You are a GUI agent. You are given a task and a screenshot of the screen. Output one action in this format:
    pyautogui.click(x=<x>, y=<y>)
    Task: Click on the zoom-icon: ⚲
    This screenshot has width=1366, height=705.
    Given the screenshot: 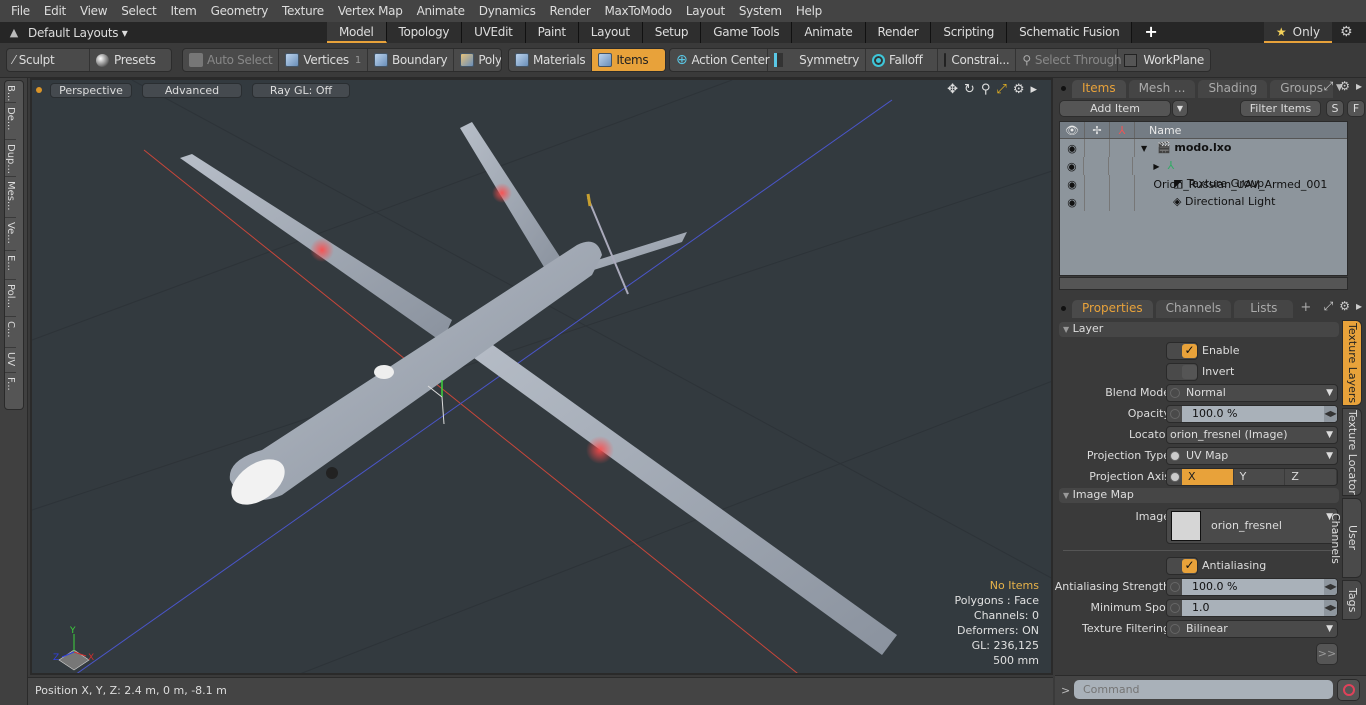 What is the action you would take?
    pyautogui.click(x=986, y=89)
    